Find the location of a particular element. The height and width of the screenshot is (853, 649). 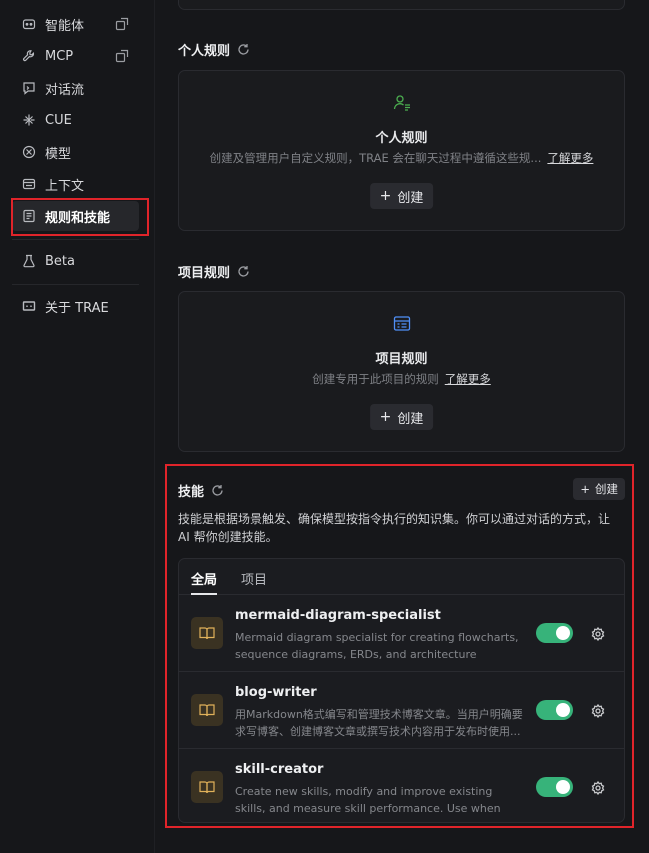

rules-icon is located at coordinates (29, 216).